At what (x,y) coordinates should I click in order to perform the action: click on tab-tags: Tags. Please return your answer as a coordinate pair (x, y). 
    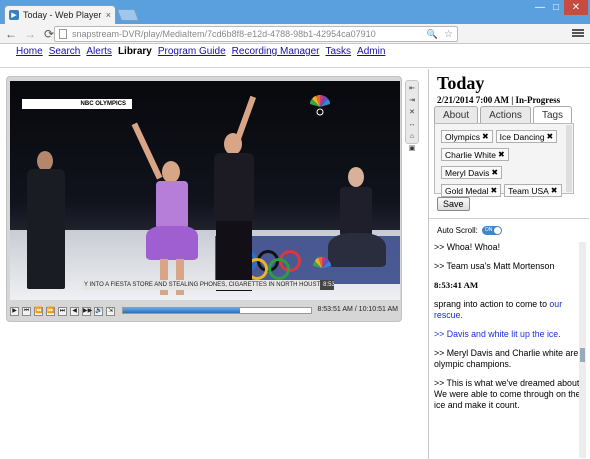
    Looking at the image, I should click on (552, 115).